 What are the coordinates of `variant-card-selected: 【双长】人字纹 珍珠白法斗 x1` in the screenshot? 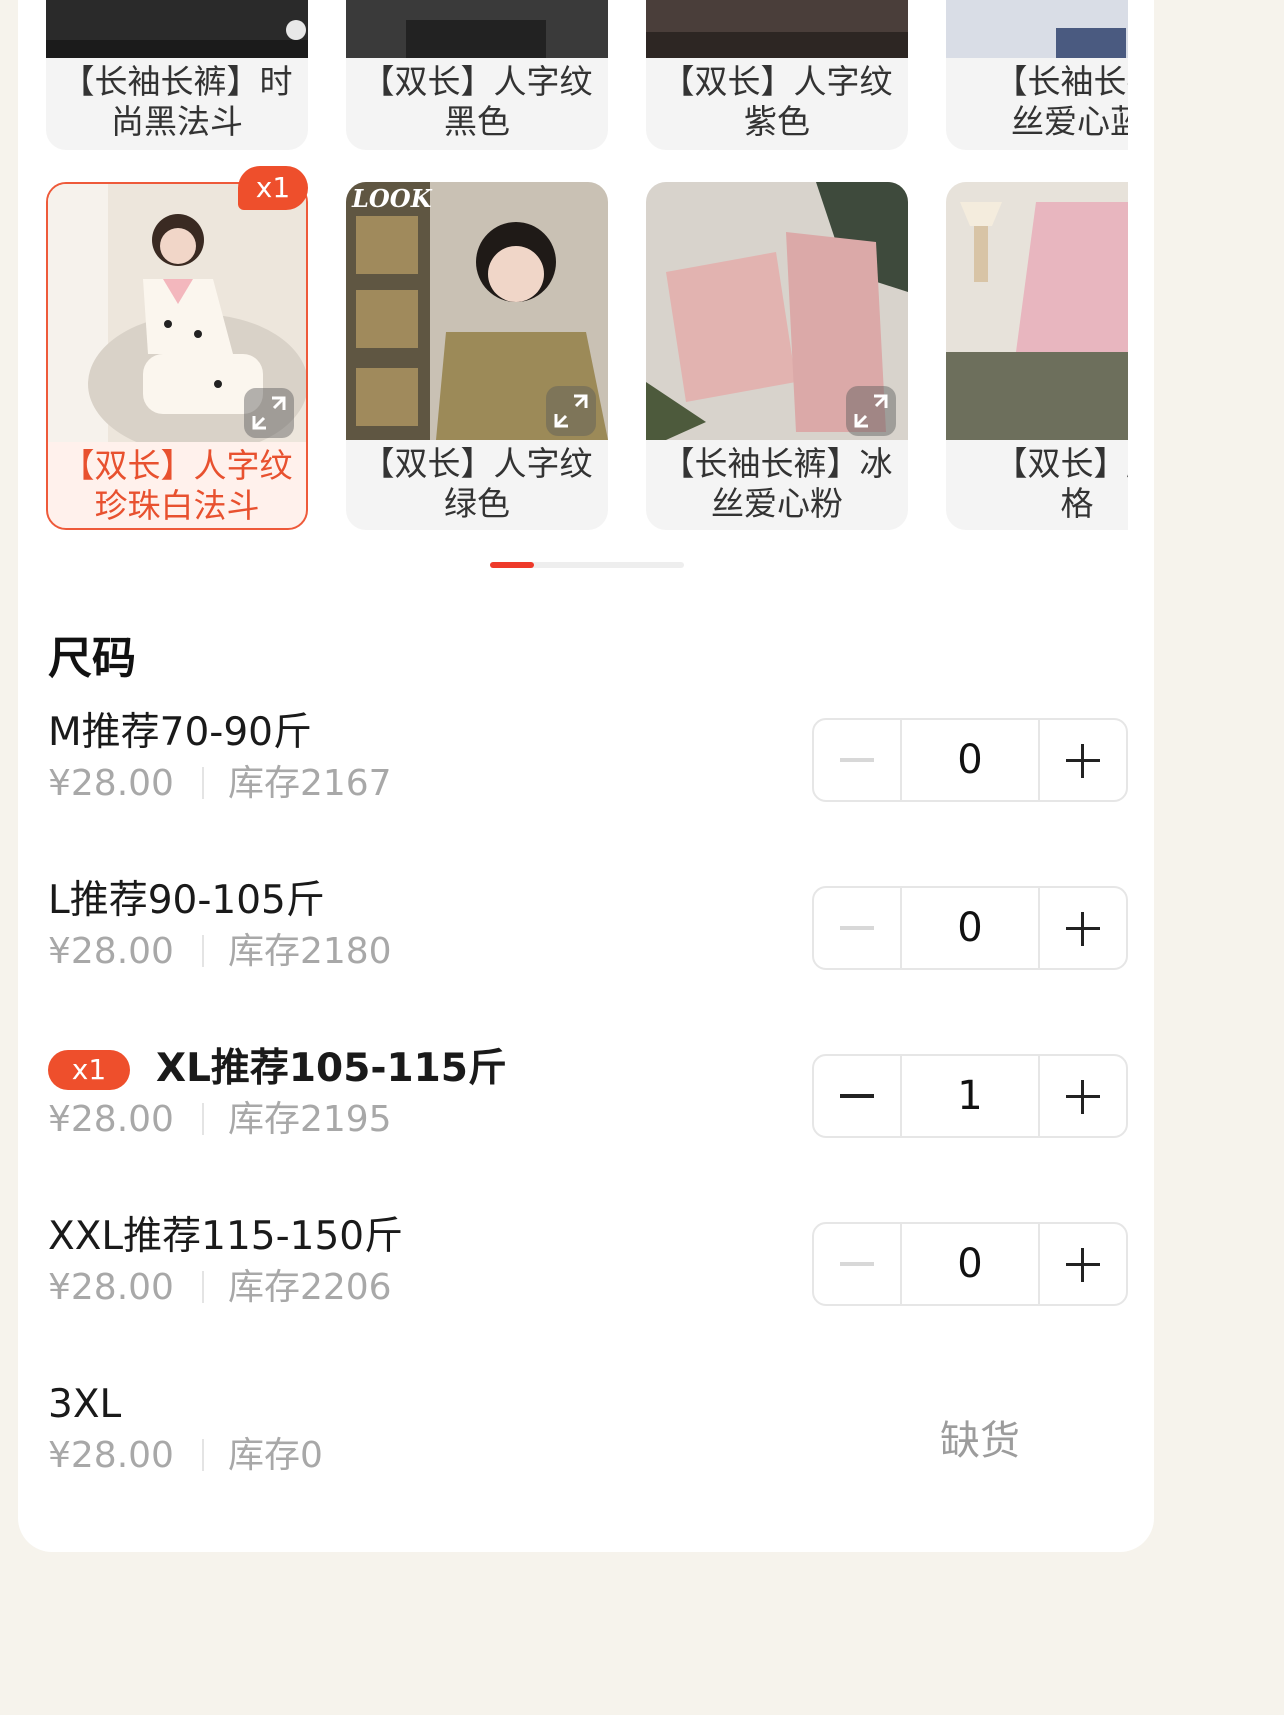 It's located at (177, 348).